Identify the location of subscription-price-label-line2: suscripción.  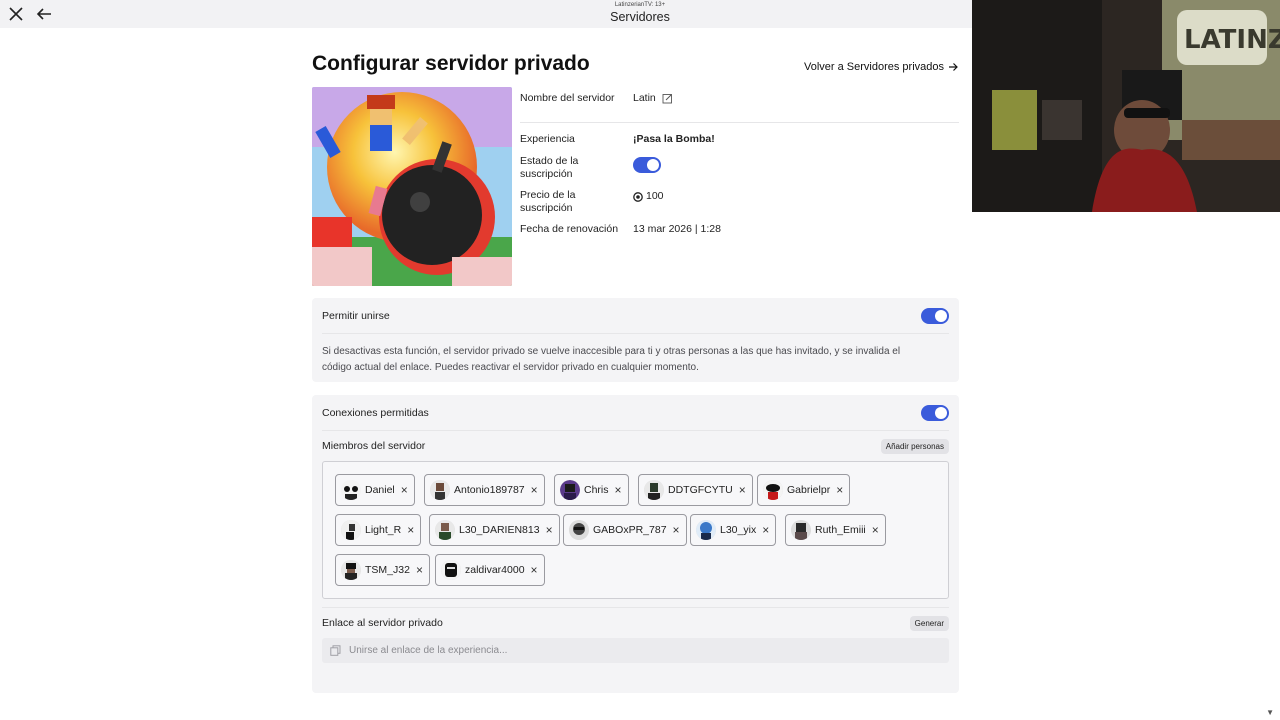
(546, 208).